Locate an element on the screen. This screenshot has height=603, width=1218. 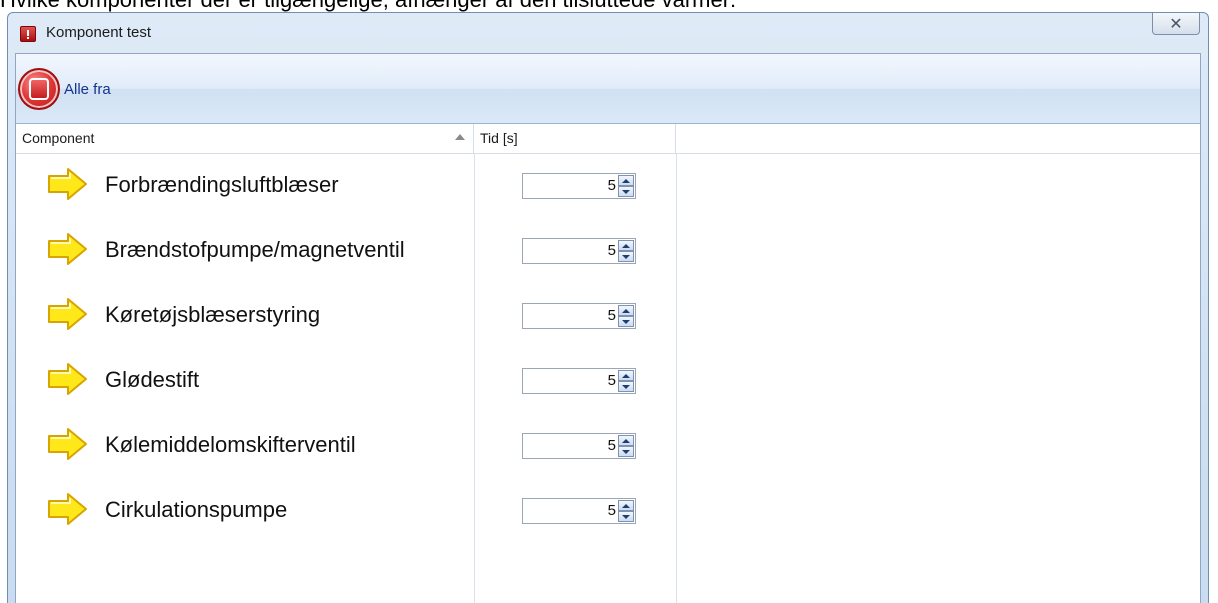
table-row: Kølemiddelomskifterventil 5 is located at coordinates (346, 458).